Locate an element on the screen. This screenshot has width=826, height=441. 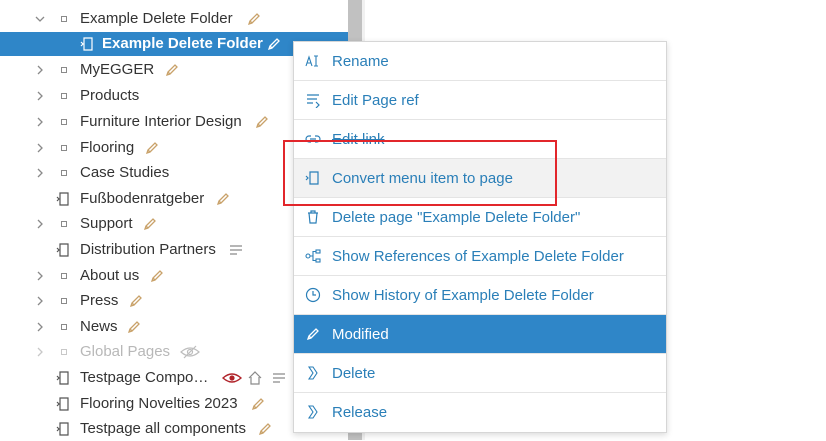
eye-icon is located at coordinates (232, 378).